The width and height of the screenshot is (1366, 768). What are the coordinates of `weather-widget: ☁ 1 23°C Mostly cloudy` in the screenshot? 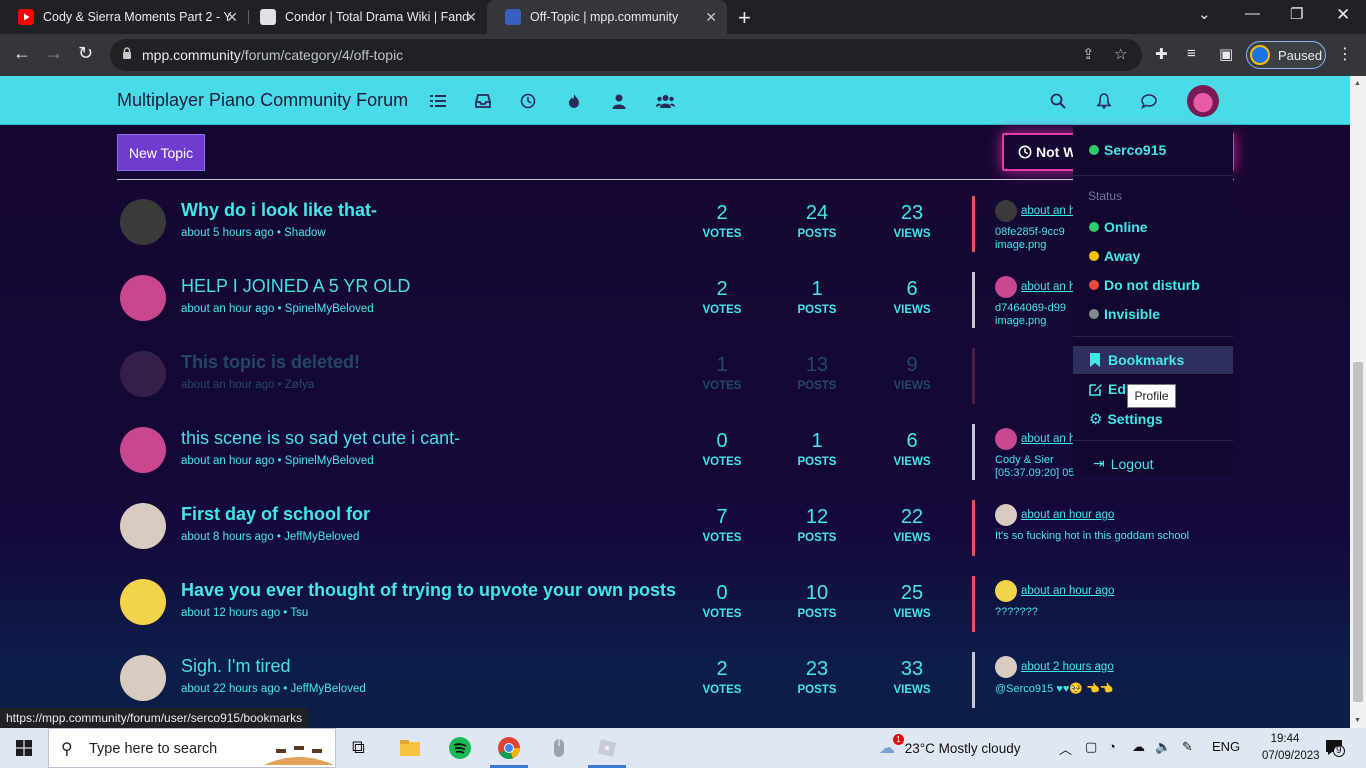 It's located at (949, 746).